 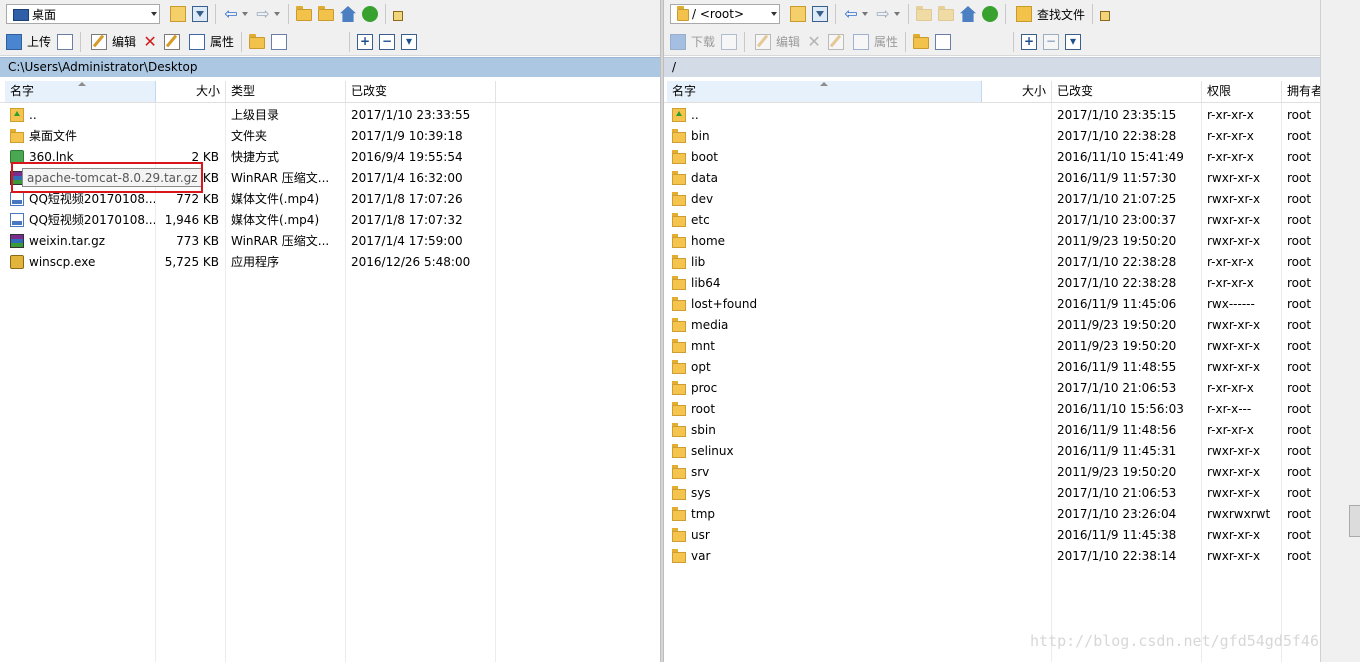 What do you see at coordinates (725, 14) in the screenshot?
I see `remote-location-combo: / <root>` at bounding box center [725, 14].